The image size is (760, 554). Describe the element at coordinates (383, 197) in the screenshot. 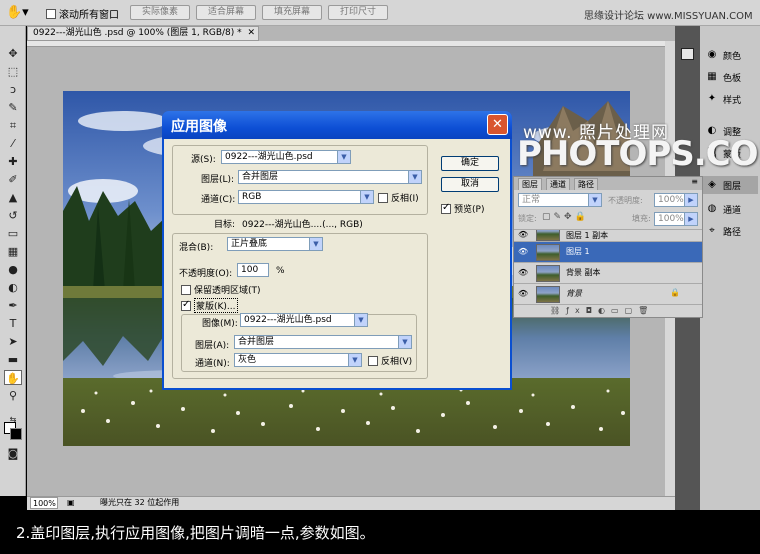

I see `invert-checkbox` at that location.